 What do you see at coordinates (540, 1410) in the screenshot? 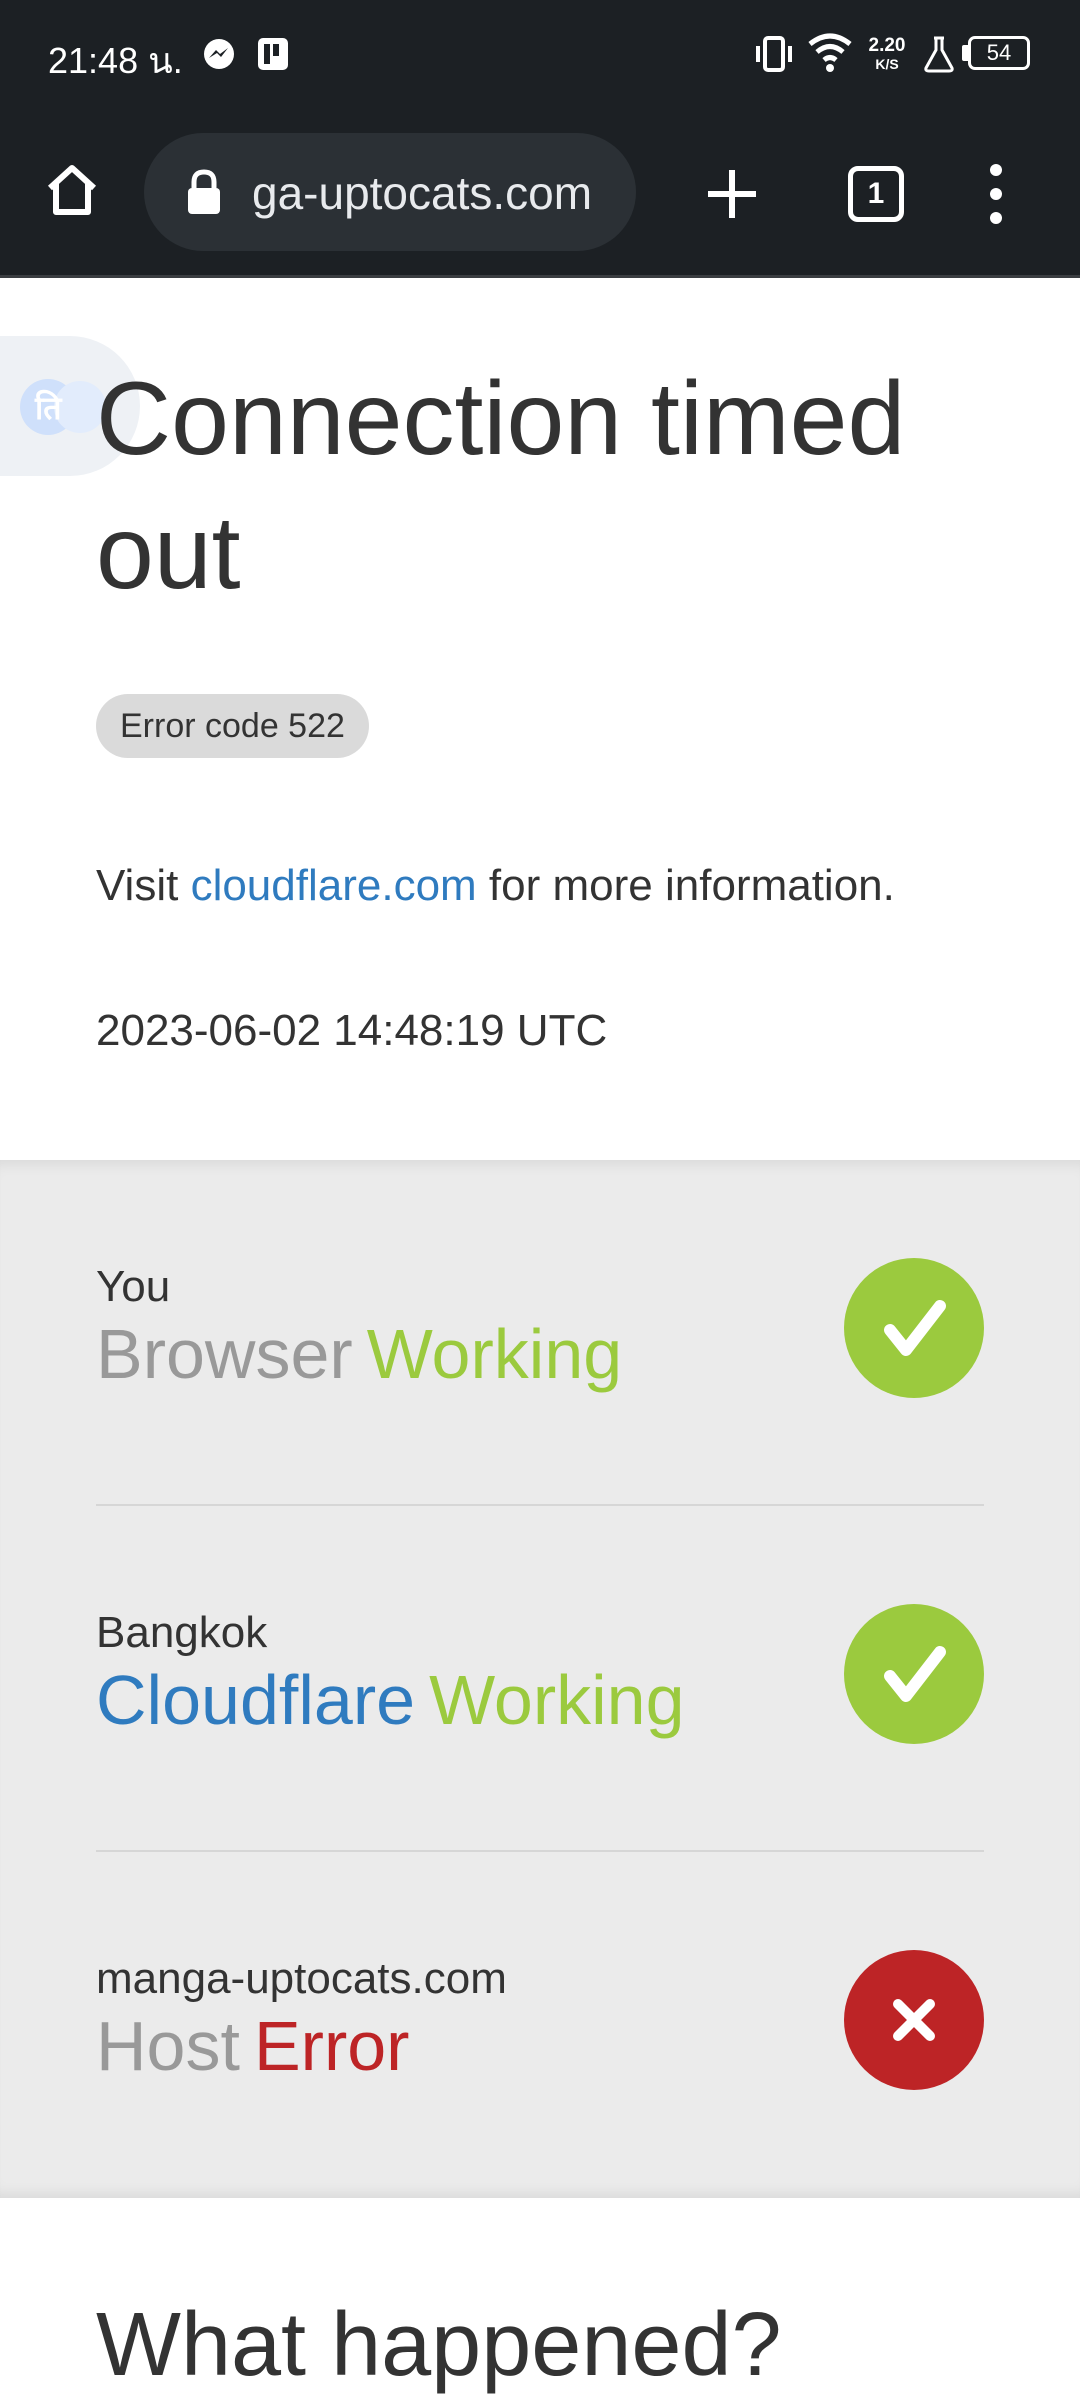
I see `status-row-browser: You Browser Working` at bounding box center [540, 1410].